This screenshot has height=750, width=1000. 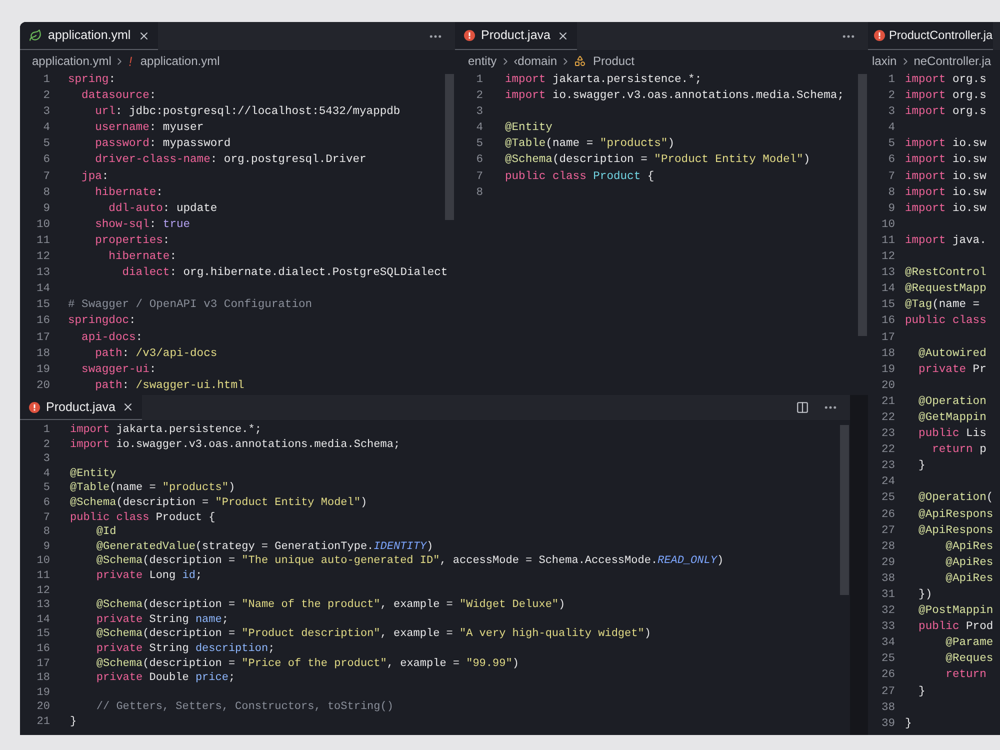 What do you see at coordinates (887, 547) in the screenshot?
I see `line-number: 28` at bounding box center [887, 547].